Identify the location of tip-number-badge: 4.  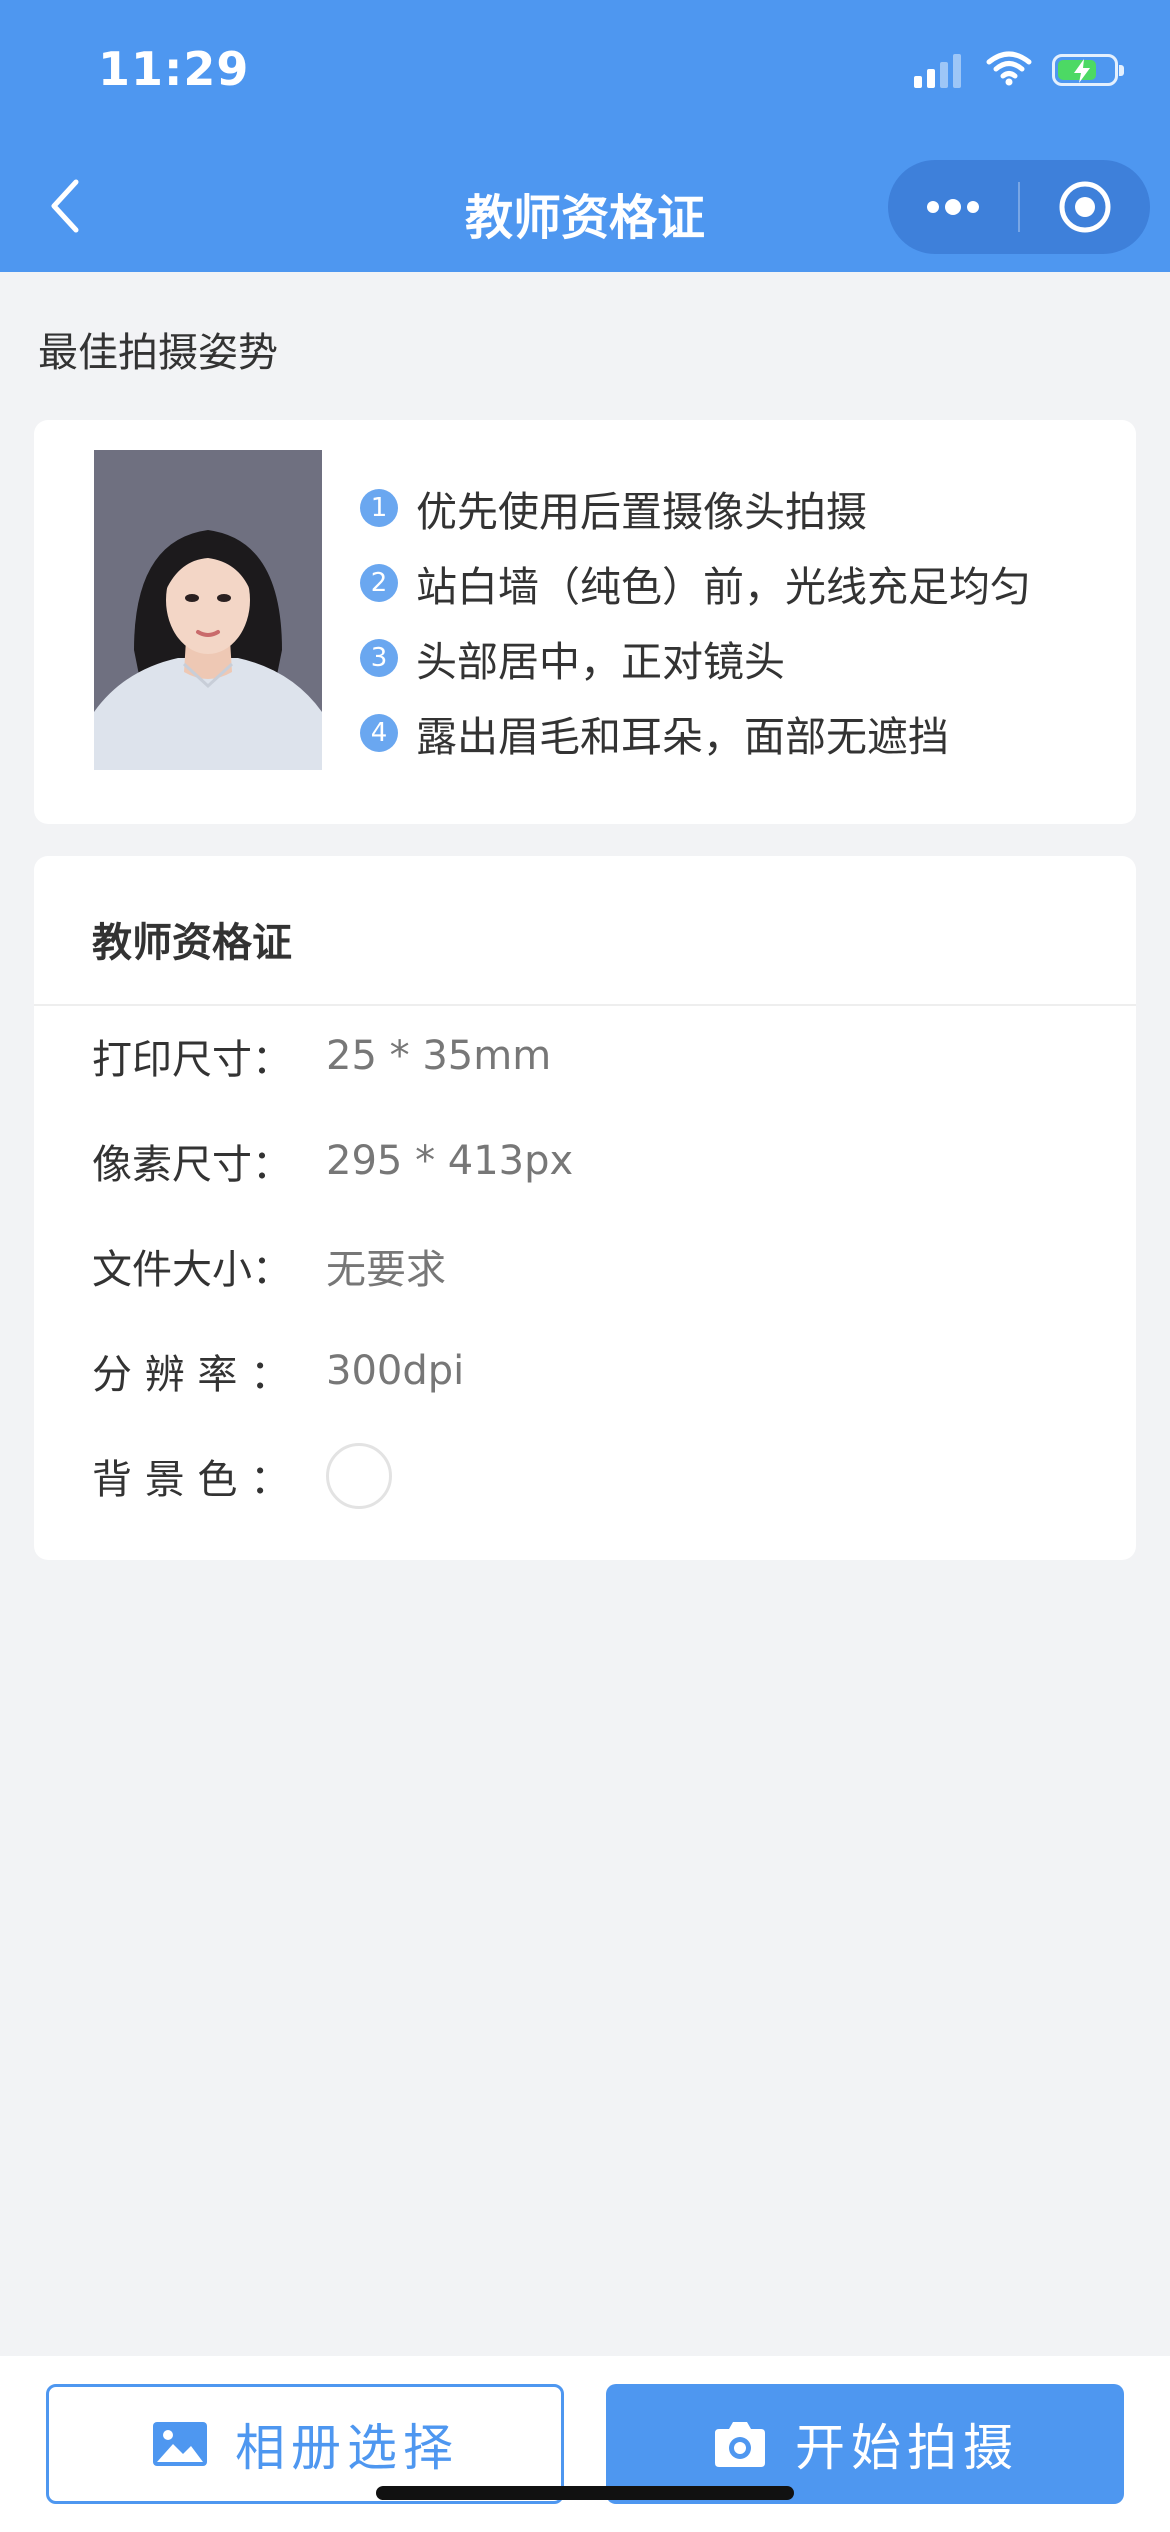
(379, 732).